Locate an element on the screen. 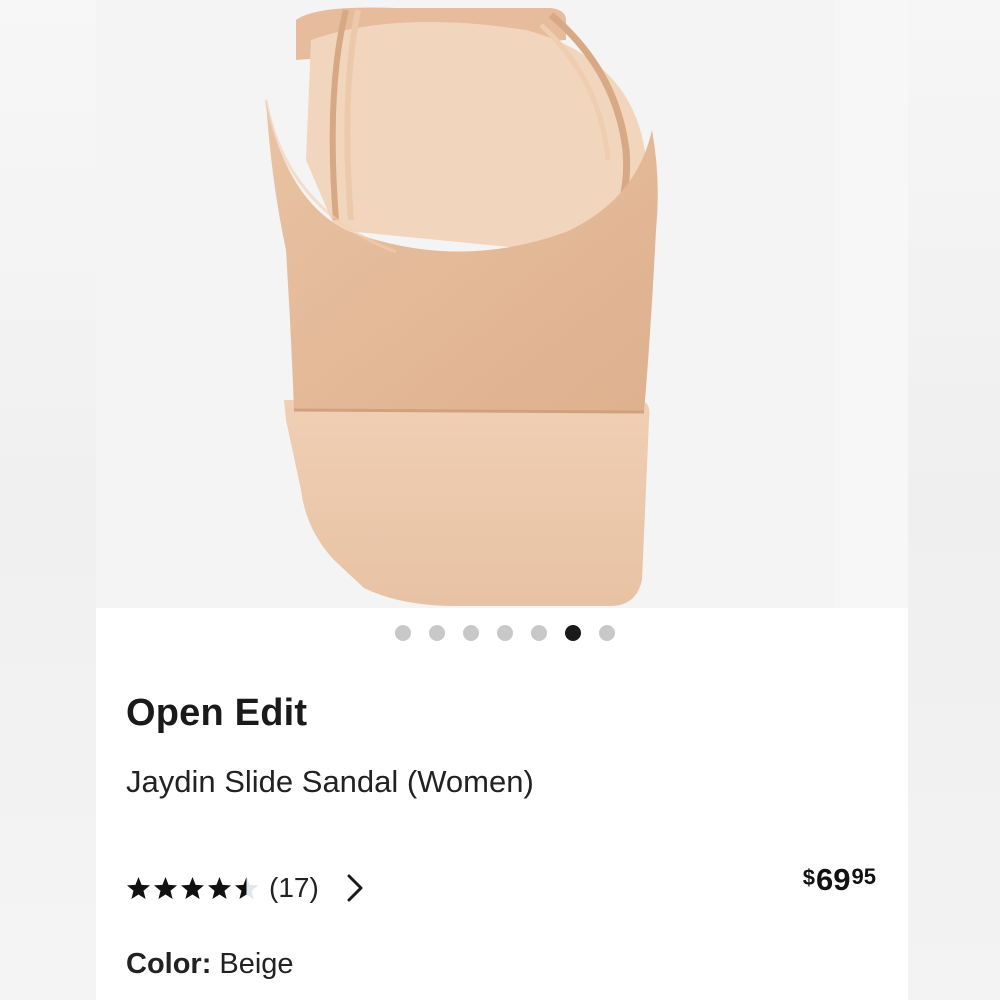 This screenshot has height=1000, width=1000. review-count: (17) is located at coordinates (294, 887).